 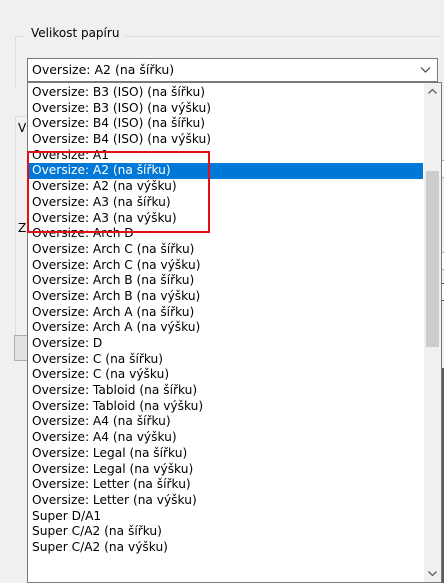 What do you see at coordinates (225, 548) in the screenshot?
I see `list-item: Super C/A2 (na výšku)` at bounding box center [225, 548].